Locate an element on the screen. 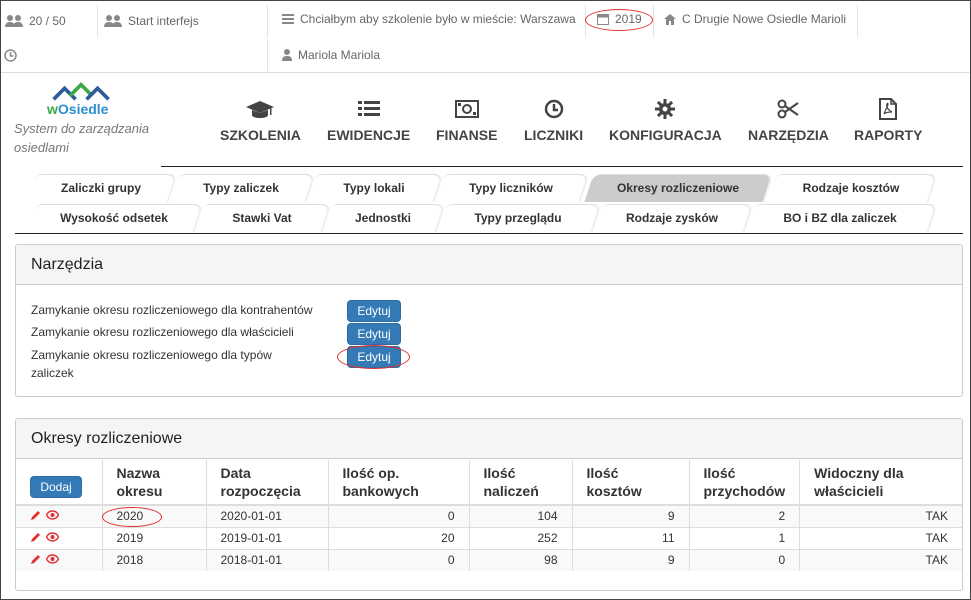 Image resolution: width=971 pixels, height=600 pixels. nav-finanse: FINANSE is located at coordinates (466, 120).